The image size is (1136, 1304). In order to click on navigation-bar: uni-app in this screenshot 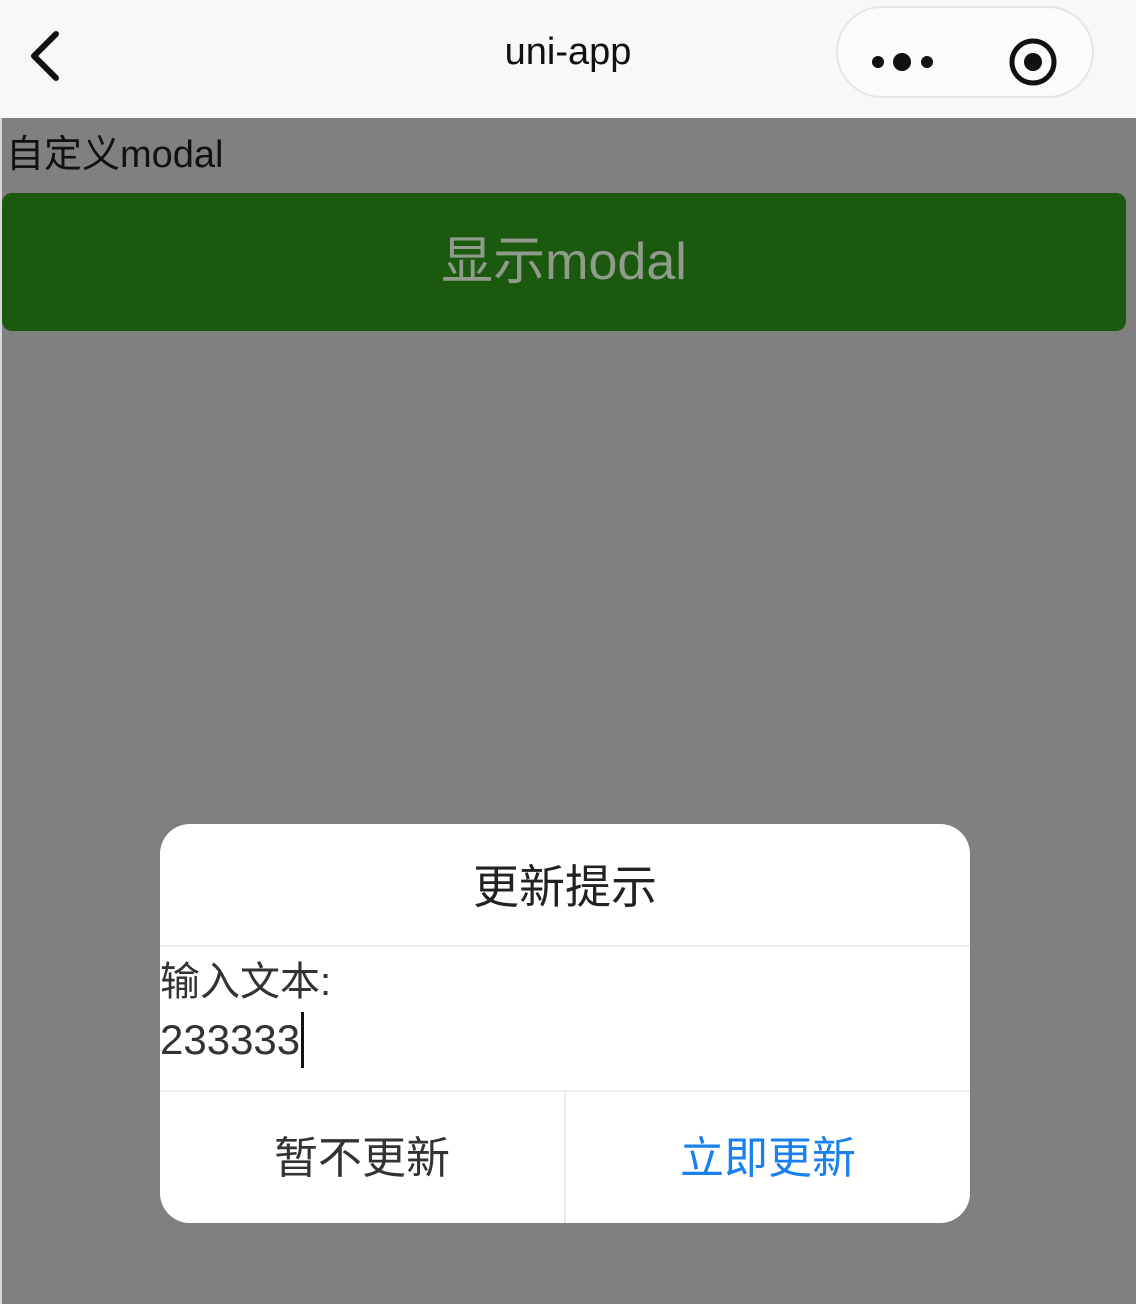, I will do `click(568, 59)`.